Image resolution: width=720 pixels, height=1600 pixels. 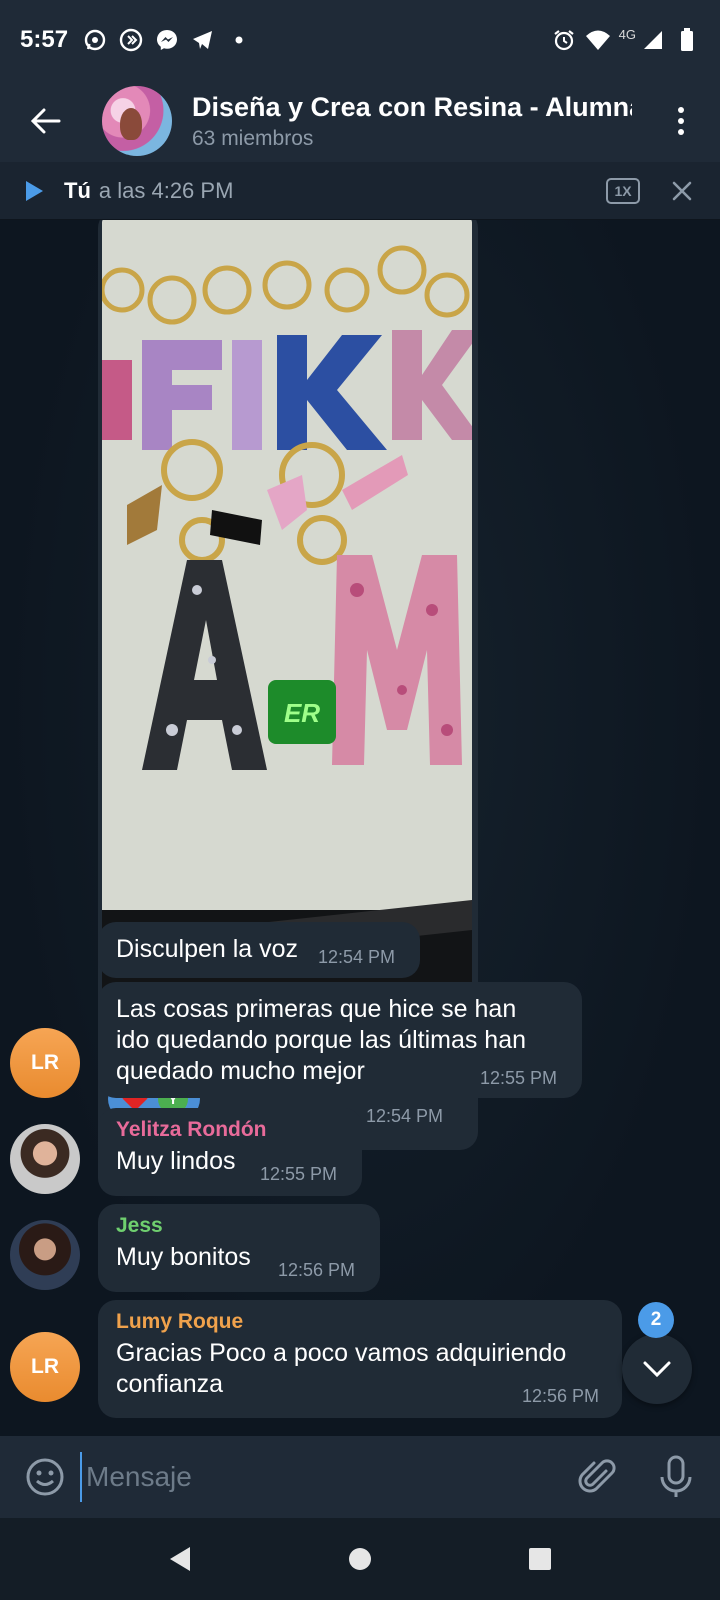 I want to click on member-count: 63 miembros, so click(x=253, y=138).